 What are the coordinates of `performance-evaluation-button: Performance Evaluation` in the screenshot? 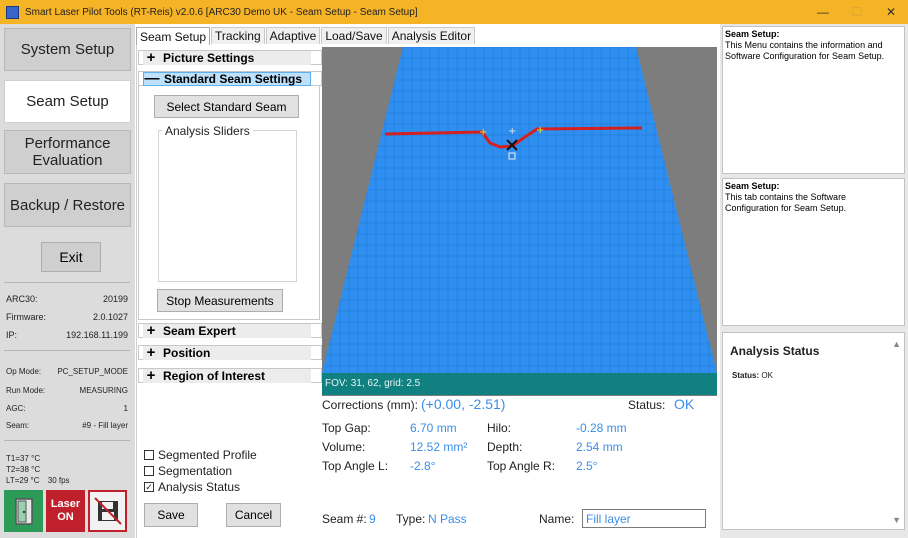 It's located at (67, 152).